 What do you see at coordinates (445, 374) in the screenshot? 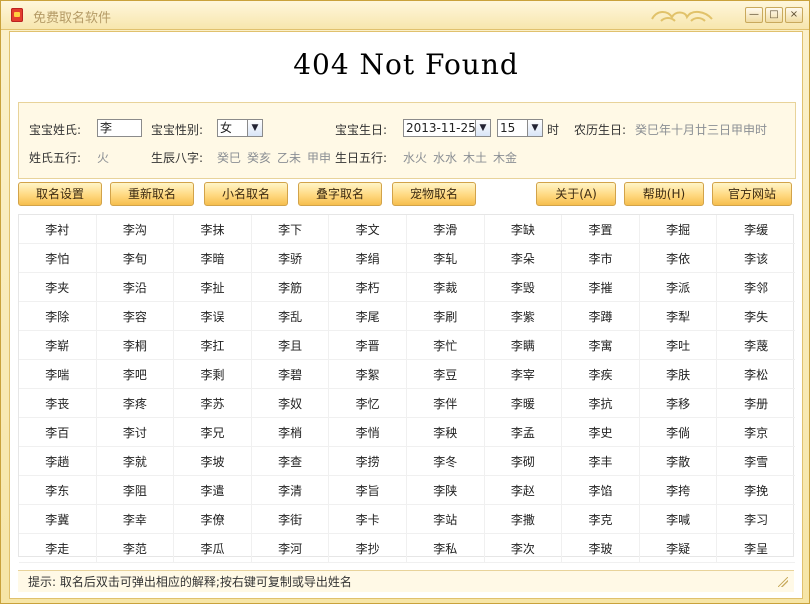
I see `name-cell: 李豆` at bounding box center [445, 374].